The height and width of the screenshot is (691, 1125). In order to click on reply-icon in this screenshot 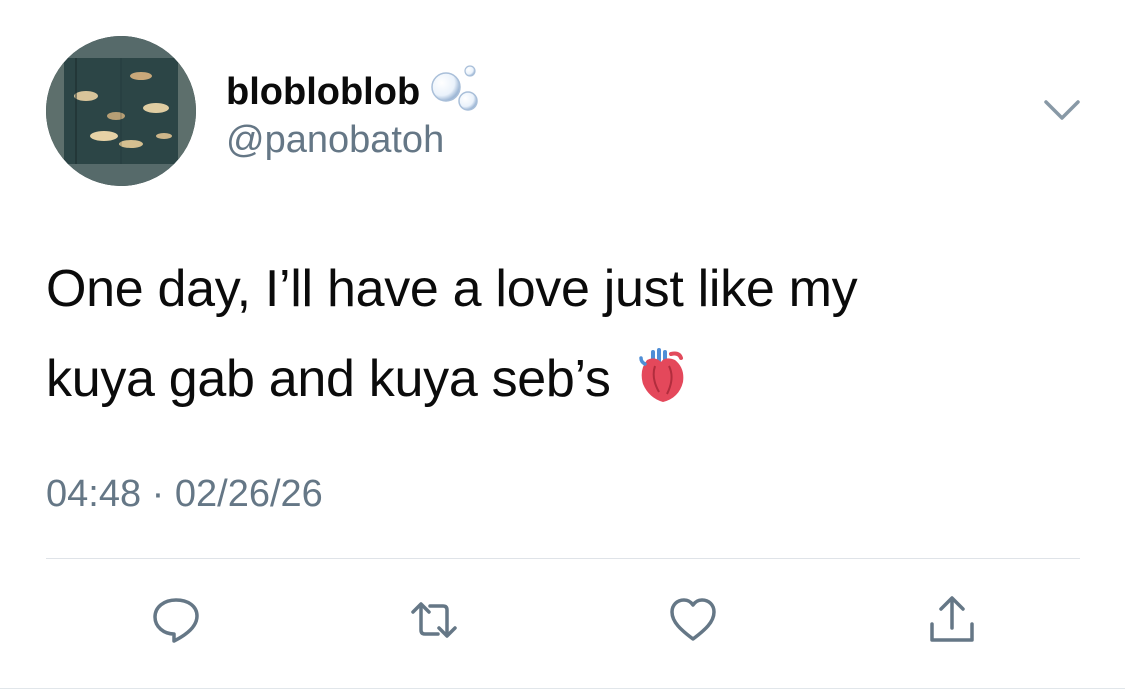, I will do `click(176, 620)`.